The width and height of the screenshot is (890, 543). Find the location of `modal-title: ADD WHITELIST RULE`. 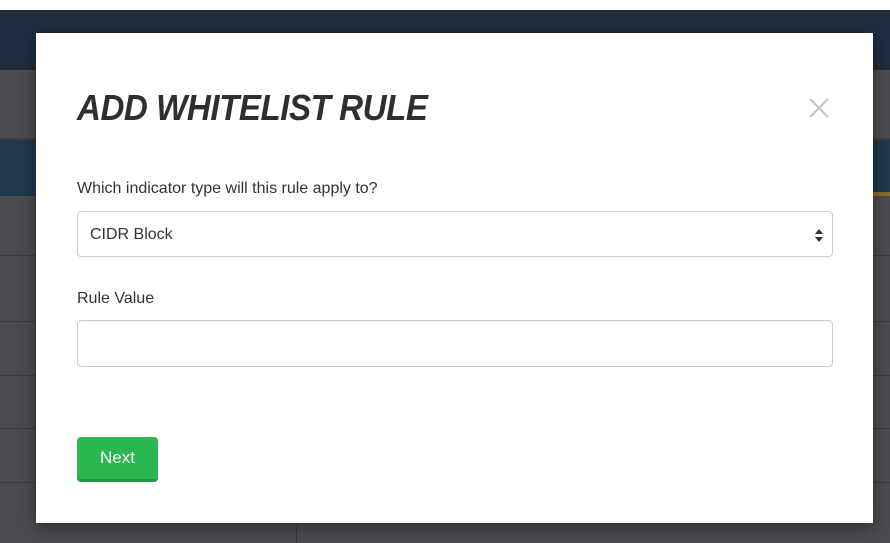

modal-title: ADD WHITELIST RULE is located at coordinates (252, 107).